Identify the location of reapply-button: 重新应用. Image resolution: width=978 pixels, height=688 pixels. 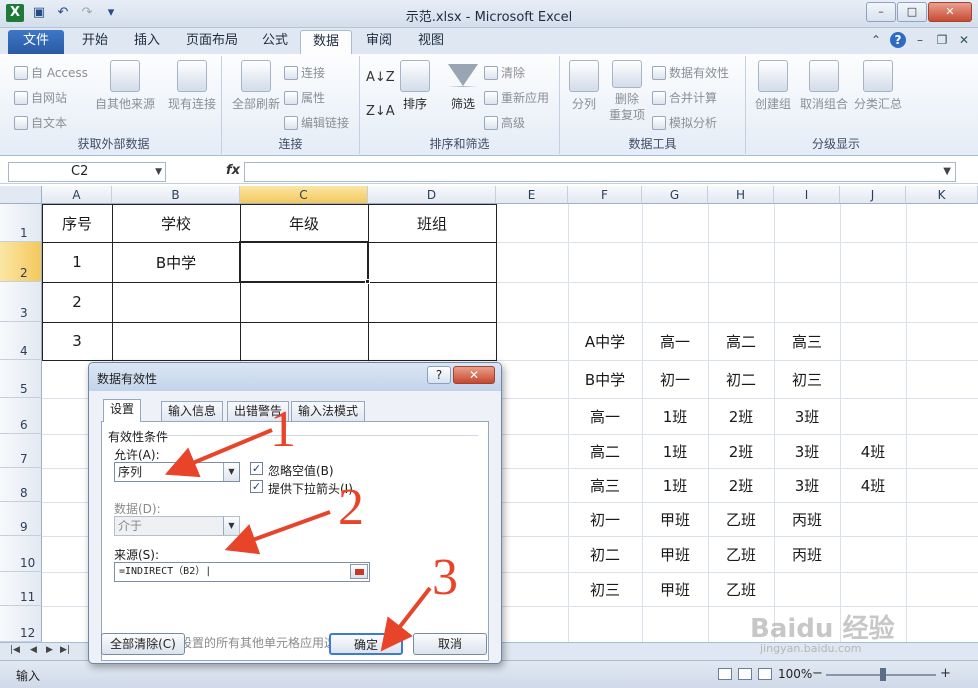
(516, 97).